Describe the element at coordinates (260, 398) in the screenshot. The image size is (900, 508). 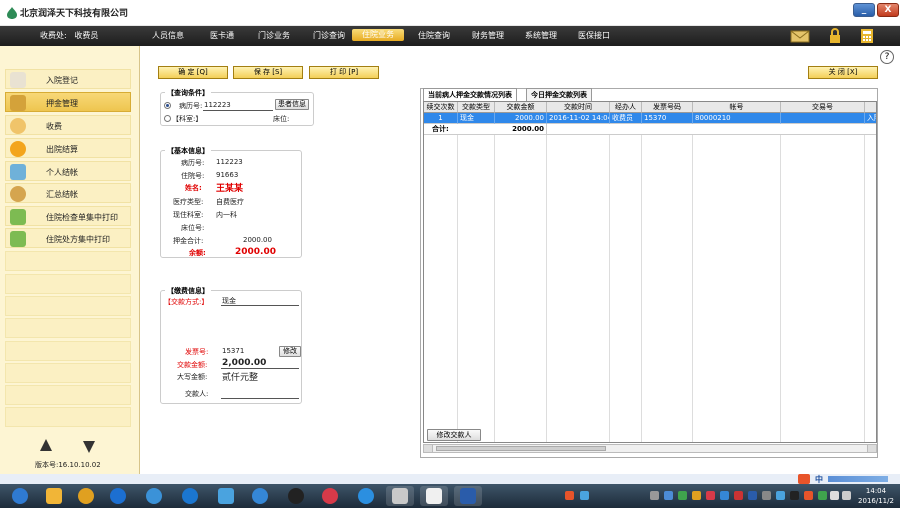
I see `payer-input` at that location.